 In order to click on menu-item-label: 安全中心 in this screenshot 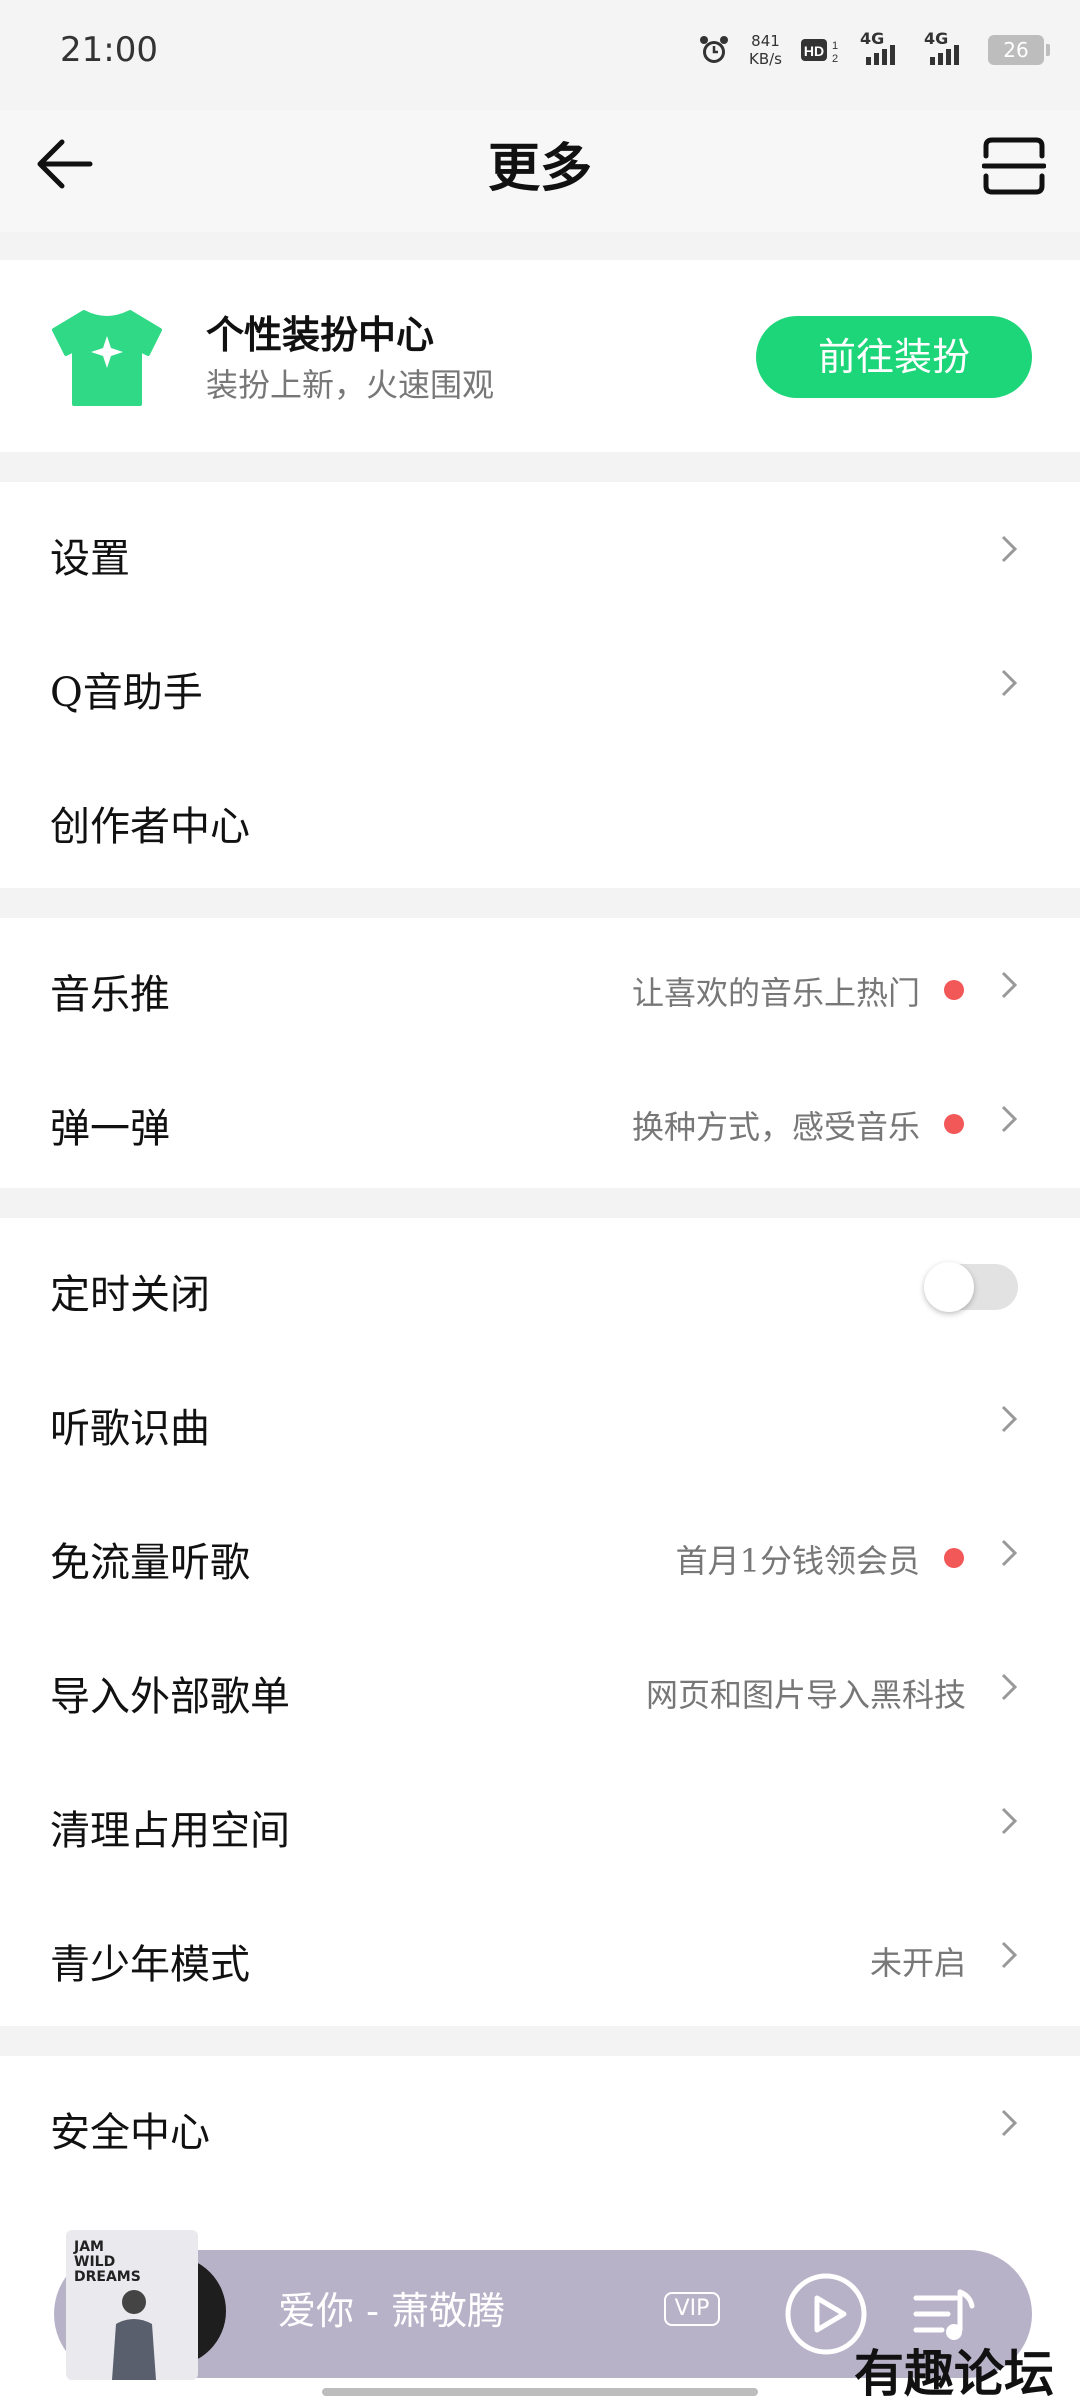, I will do `click(130, 2133)`.